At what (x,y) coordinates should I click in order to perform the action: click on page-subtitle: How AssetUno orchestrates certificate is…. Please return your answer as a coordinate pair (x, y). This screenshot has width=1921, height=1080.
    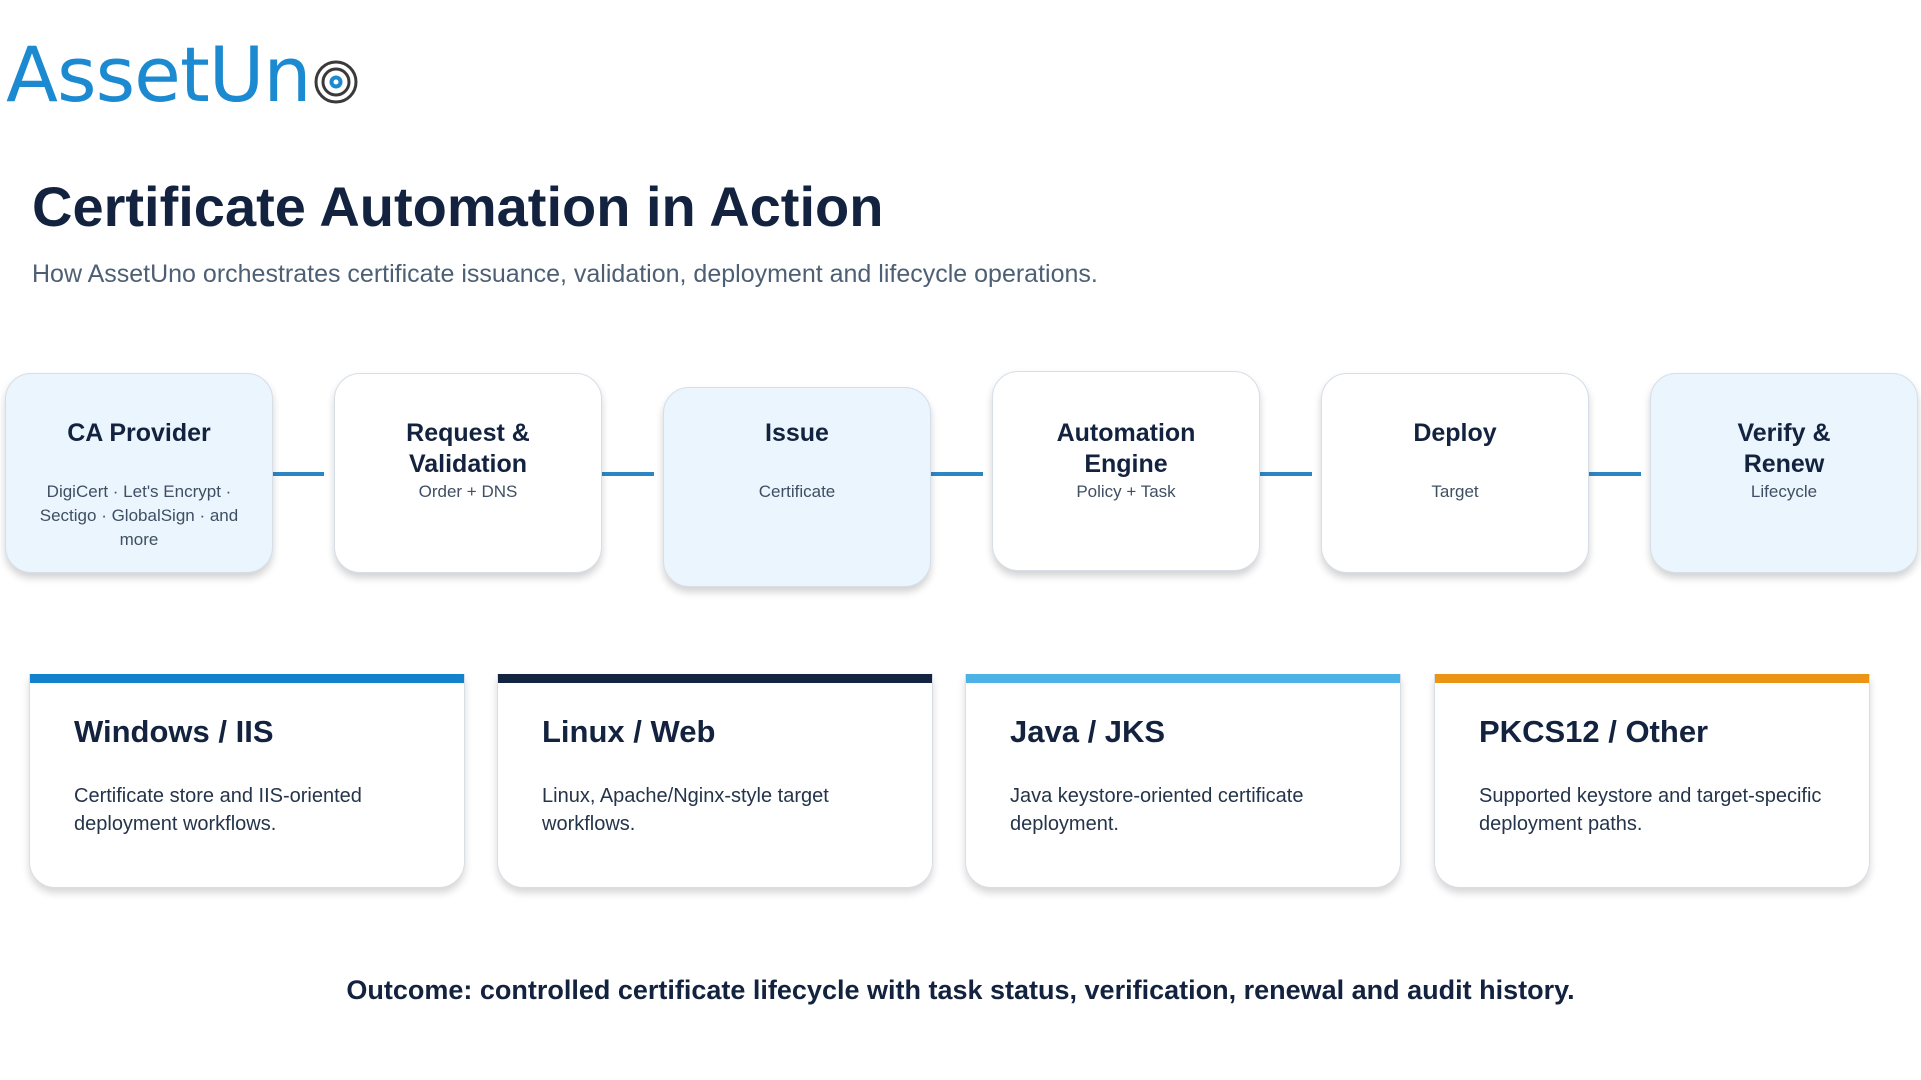
    Looking at the image, I should click on (565, 274).